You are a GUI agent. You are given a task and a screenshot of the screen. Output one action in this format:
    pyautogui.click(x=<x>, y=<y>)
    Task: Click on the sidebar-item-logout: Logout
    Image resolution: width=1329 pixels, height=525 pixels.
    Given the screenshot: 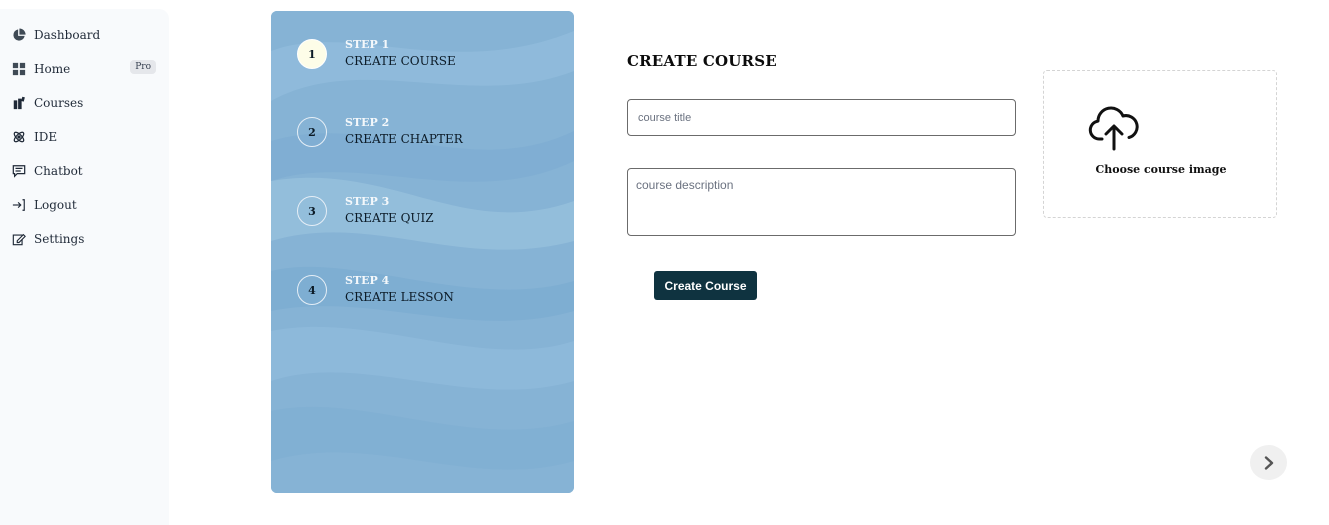 What is the action you would take?
    pyautogui.click(x=85, y=205)
    